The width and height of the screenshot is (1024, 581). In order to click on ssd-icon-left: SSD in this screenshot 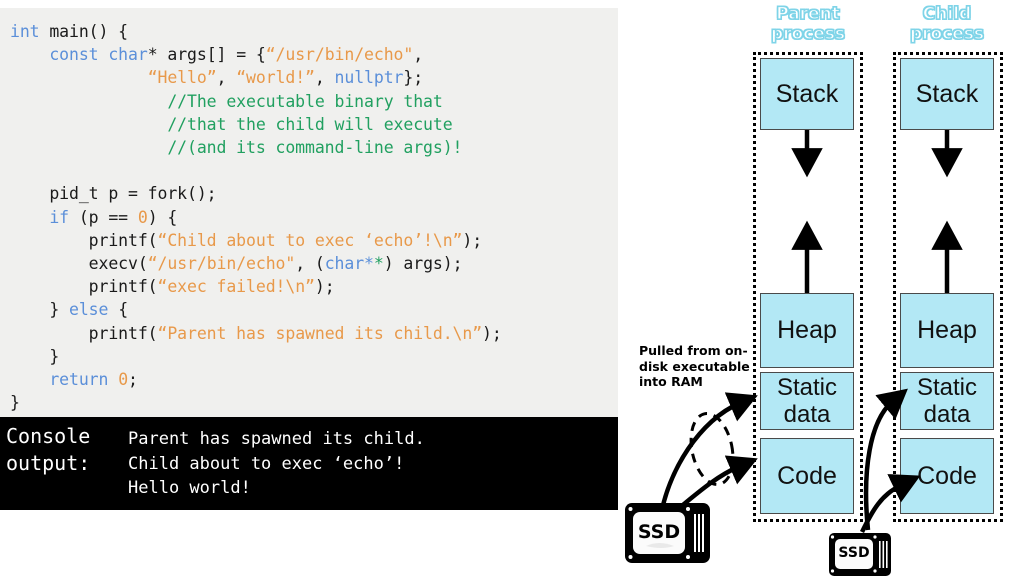, I will do `click(667, 533)`.